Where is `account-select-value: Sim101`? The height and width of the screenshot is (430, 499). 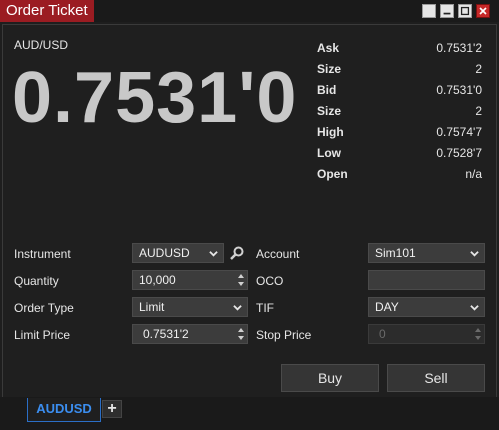
account-select-value: Sim101 is located at coordinates (395, 253).